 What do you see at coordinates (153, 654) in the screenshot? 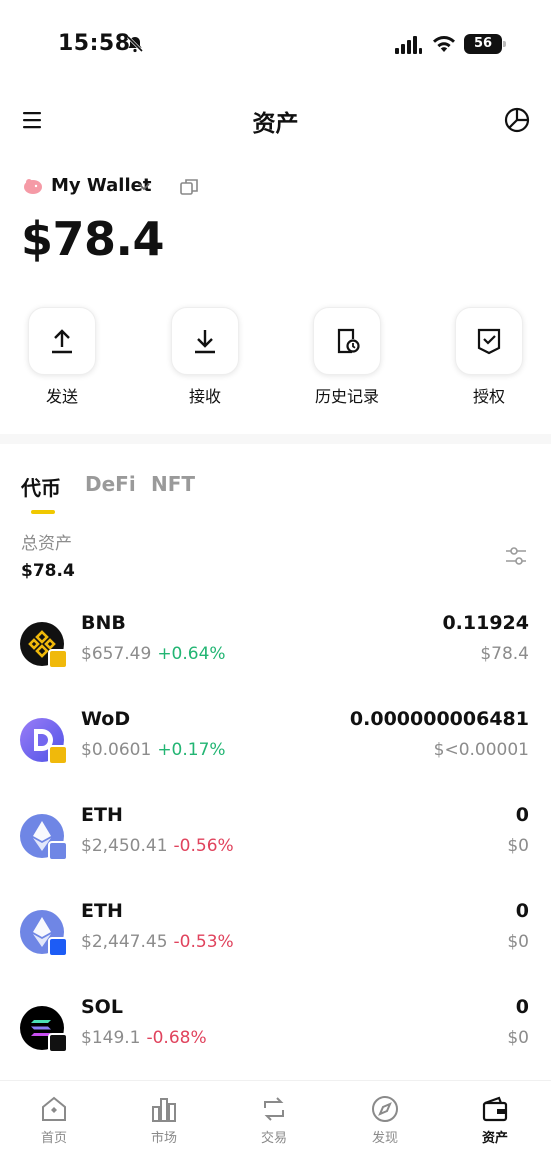
I see `token-price: $657.49 +0.64%` at bounding box center [153, 654].